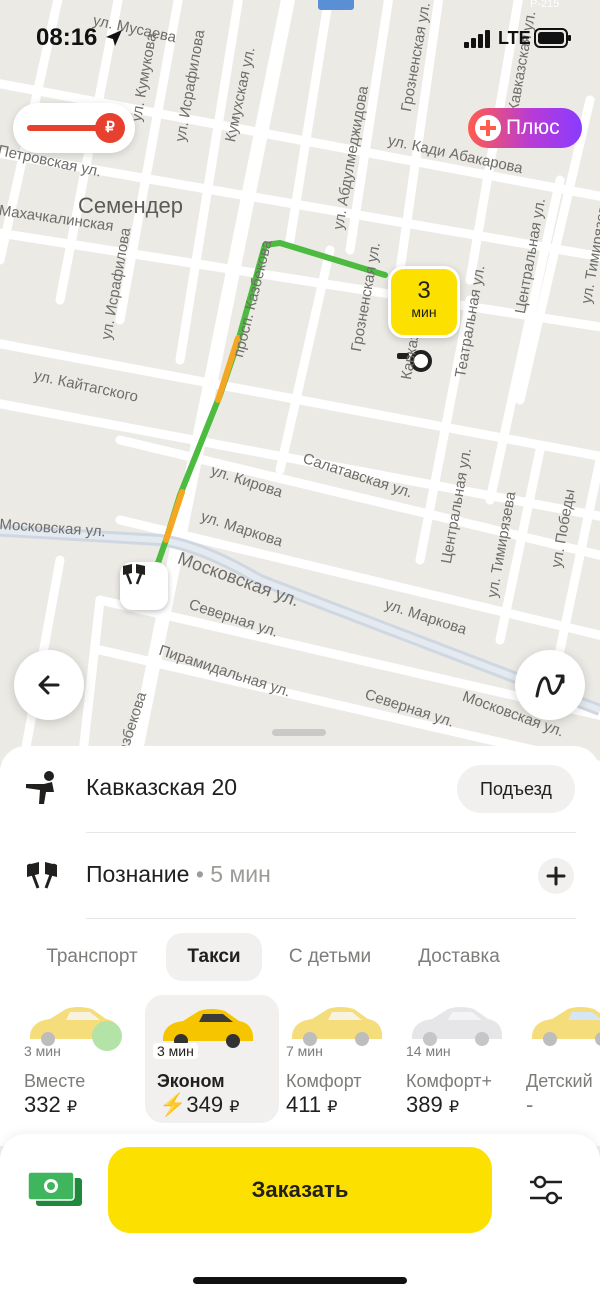 This screenshot has height=1297, width=600. I want to click on surge-lightning-icon: ⚡, so click(173, 1104).